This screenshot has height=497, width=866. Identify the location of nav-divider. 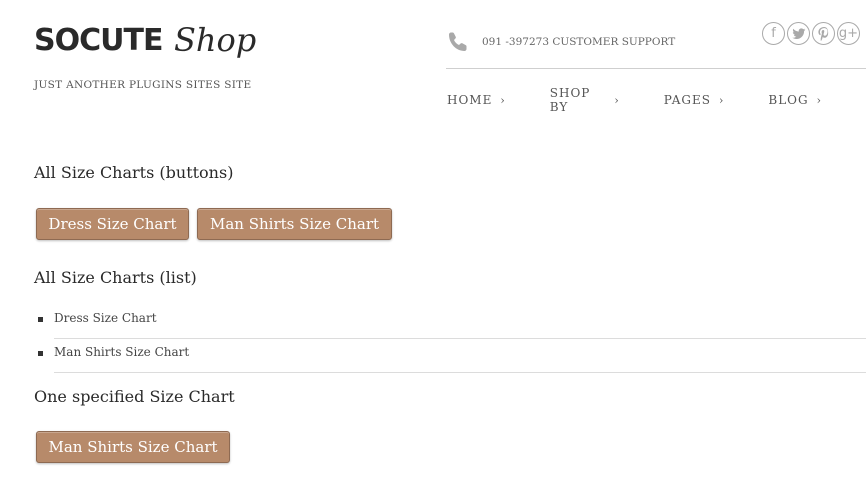
(656, 68).